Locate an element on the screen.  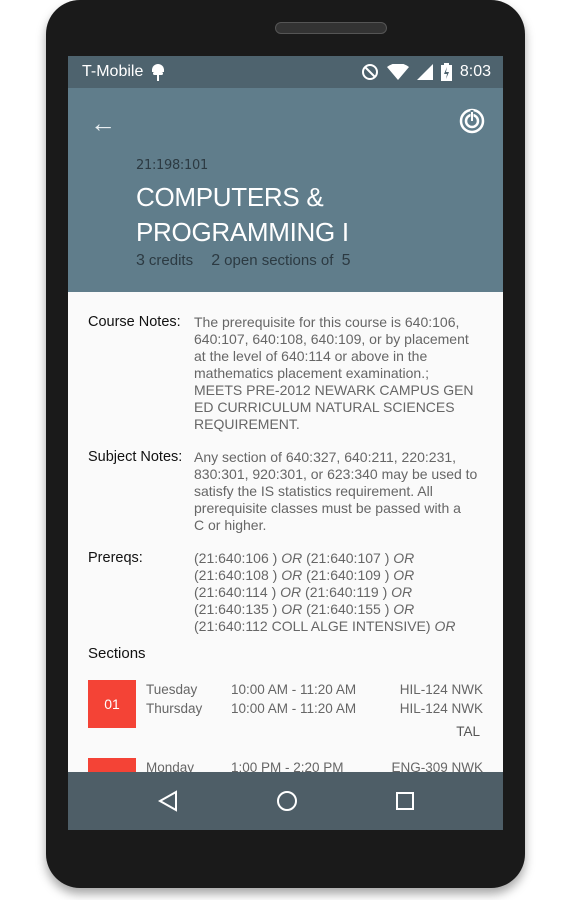
back-triangle-icon is located at coordinates (168, 801).